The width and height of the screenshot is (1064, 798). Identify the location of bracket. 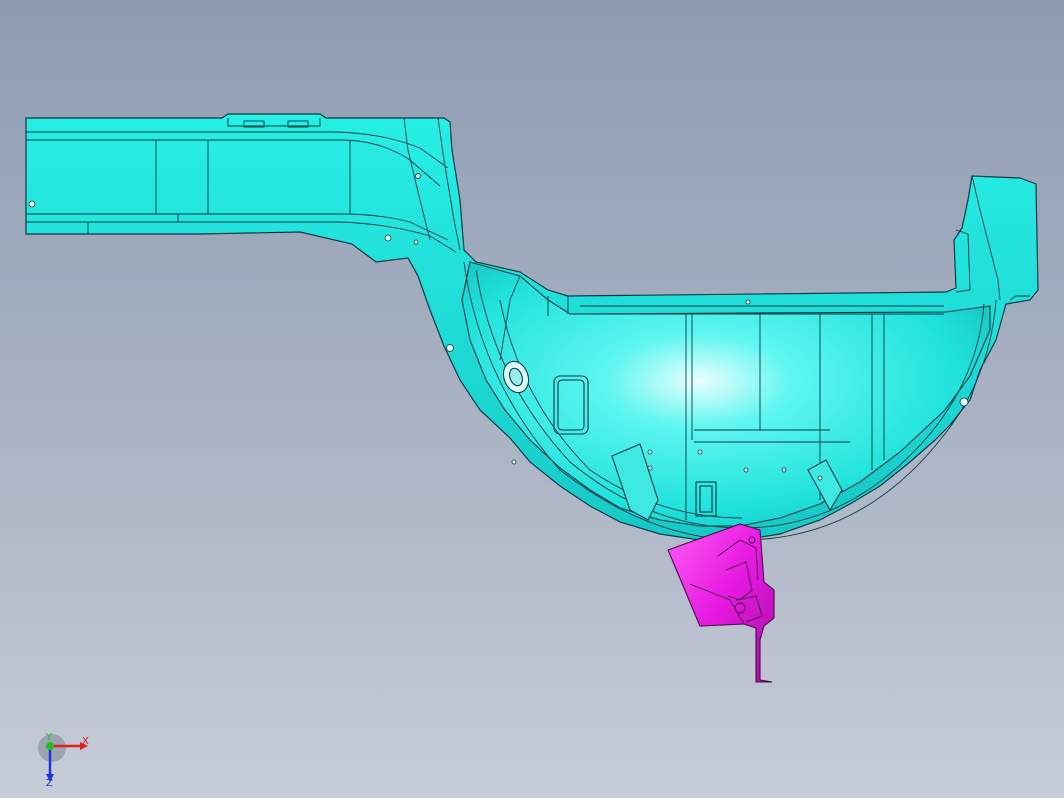
(721, 603).